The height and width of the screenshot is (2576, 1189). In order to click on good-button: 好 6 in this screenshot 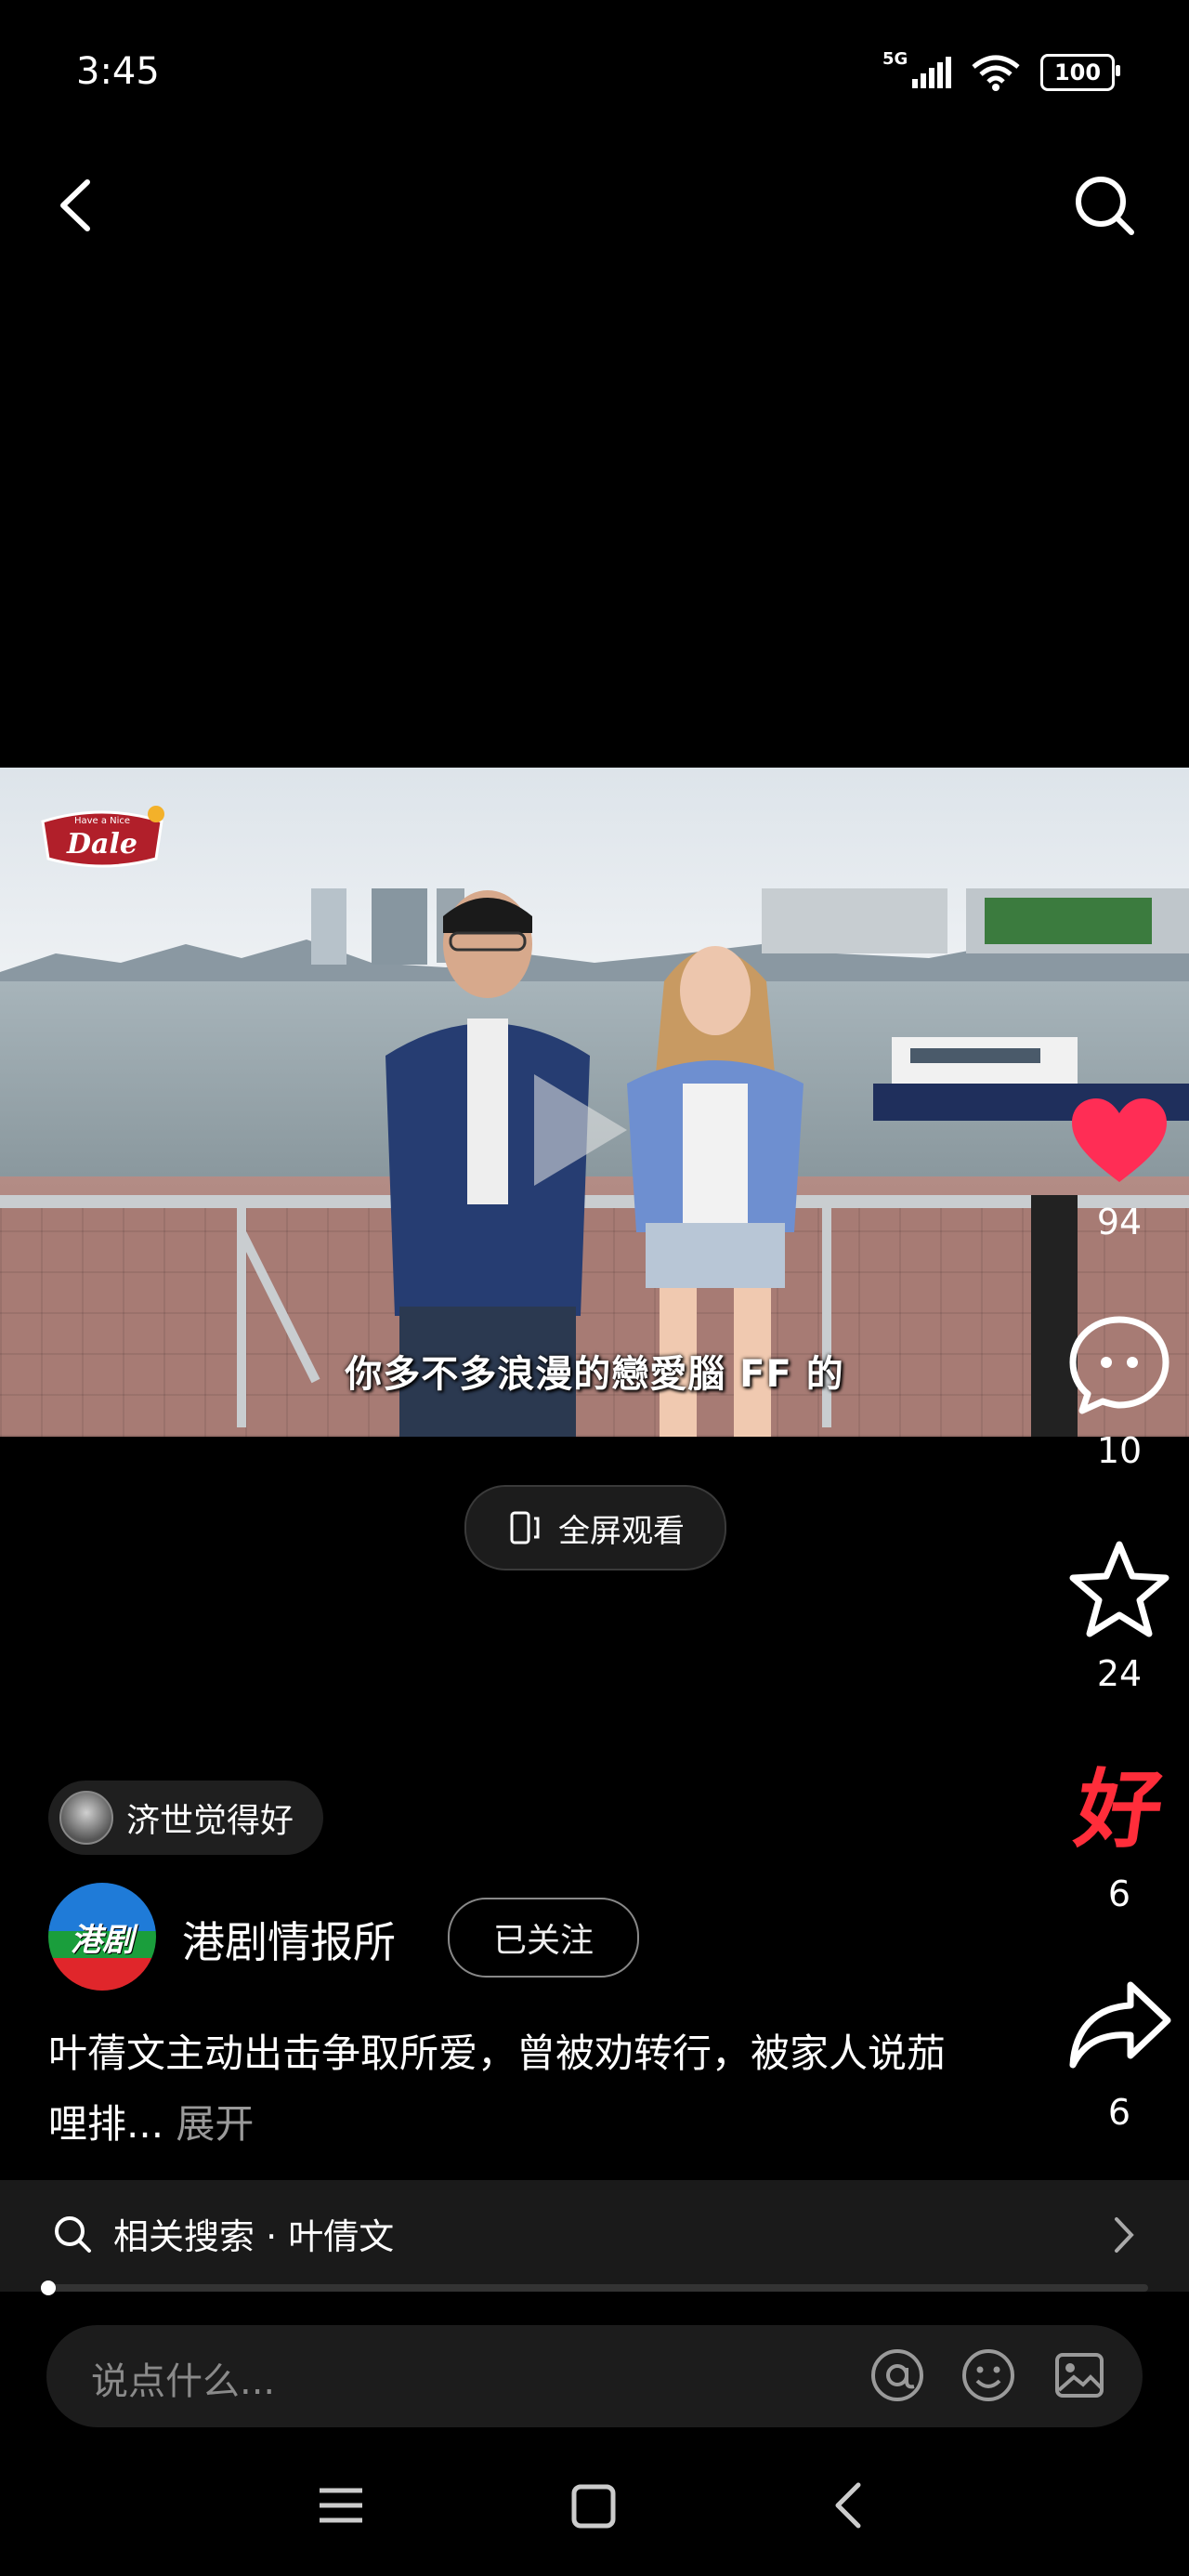, I will do `click(1120, 1837)`.